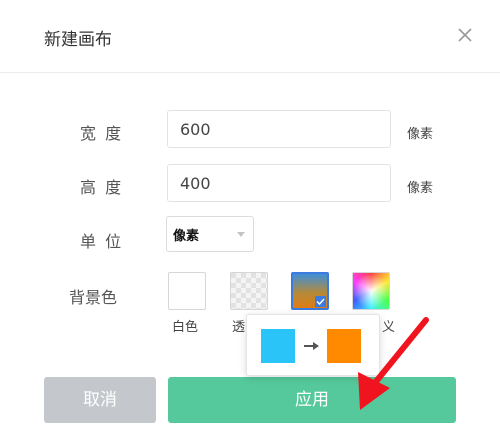 The image size is (500, 434). Describe the element at coordinates (249, 291) in the screenshot. I see `background-transparent-swatch` at that location.